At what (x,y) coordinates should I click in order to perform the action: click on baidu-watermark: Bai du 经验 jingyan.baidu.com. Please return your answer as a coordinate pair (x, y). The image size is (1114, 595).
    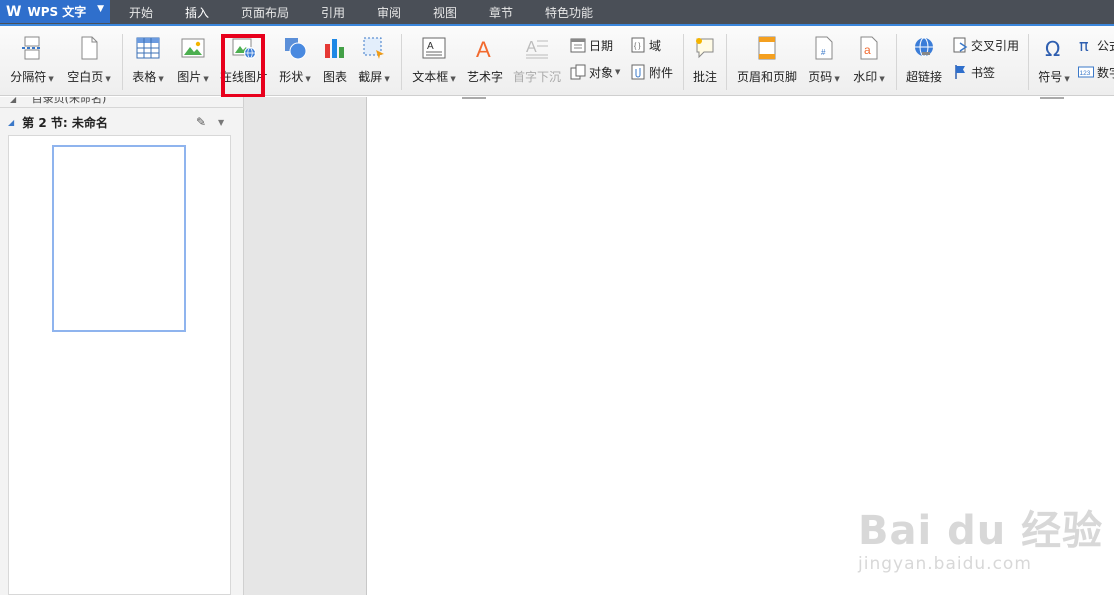
    Looking at the image, I should click on (980, 536).